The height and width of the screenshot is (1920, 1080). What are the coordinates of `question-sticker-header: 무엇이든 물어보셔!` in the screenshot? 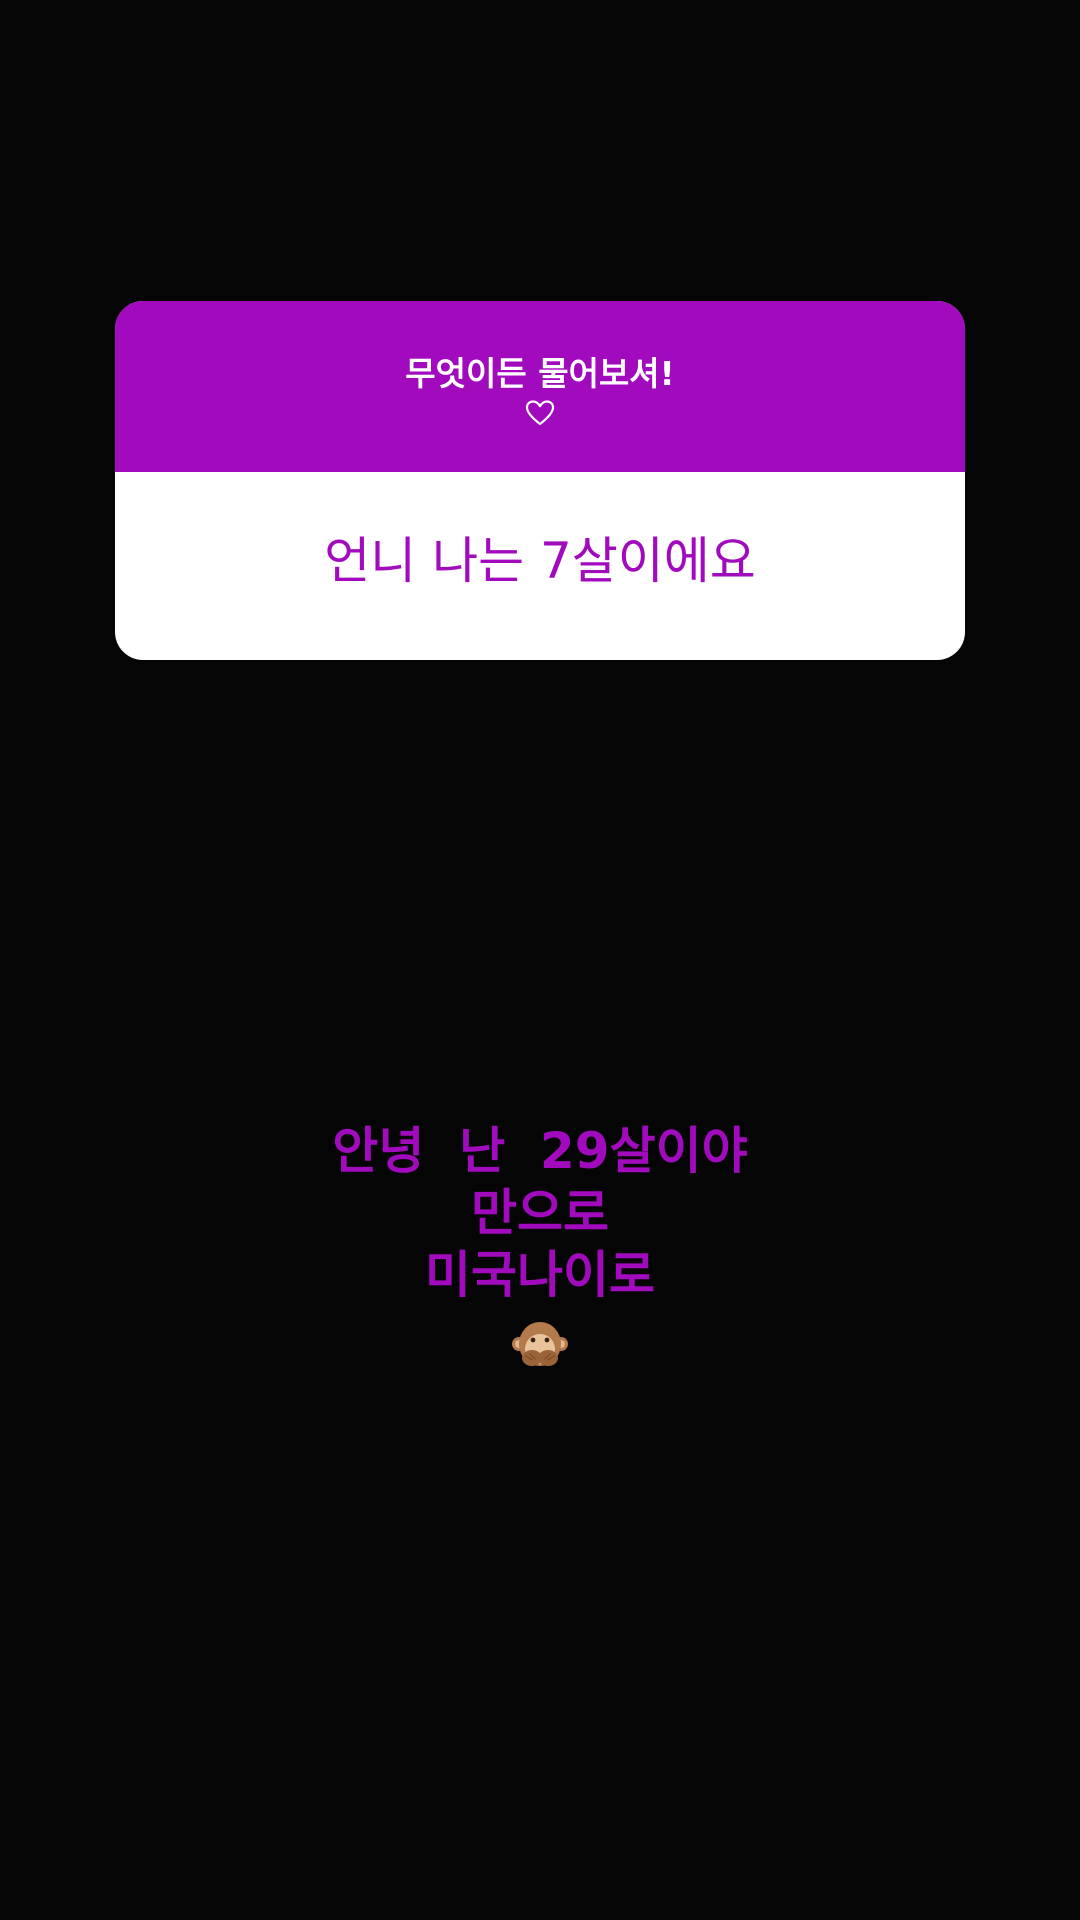 It's located at (540, 386).